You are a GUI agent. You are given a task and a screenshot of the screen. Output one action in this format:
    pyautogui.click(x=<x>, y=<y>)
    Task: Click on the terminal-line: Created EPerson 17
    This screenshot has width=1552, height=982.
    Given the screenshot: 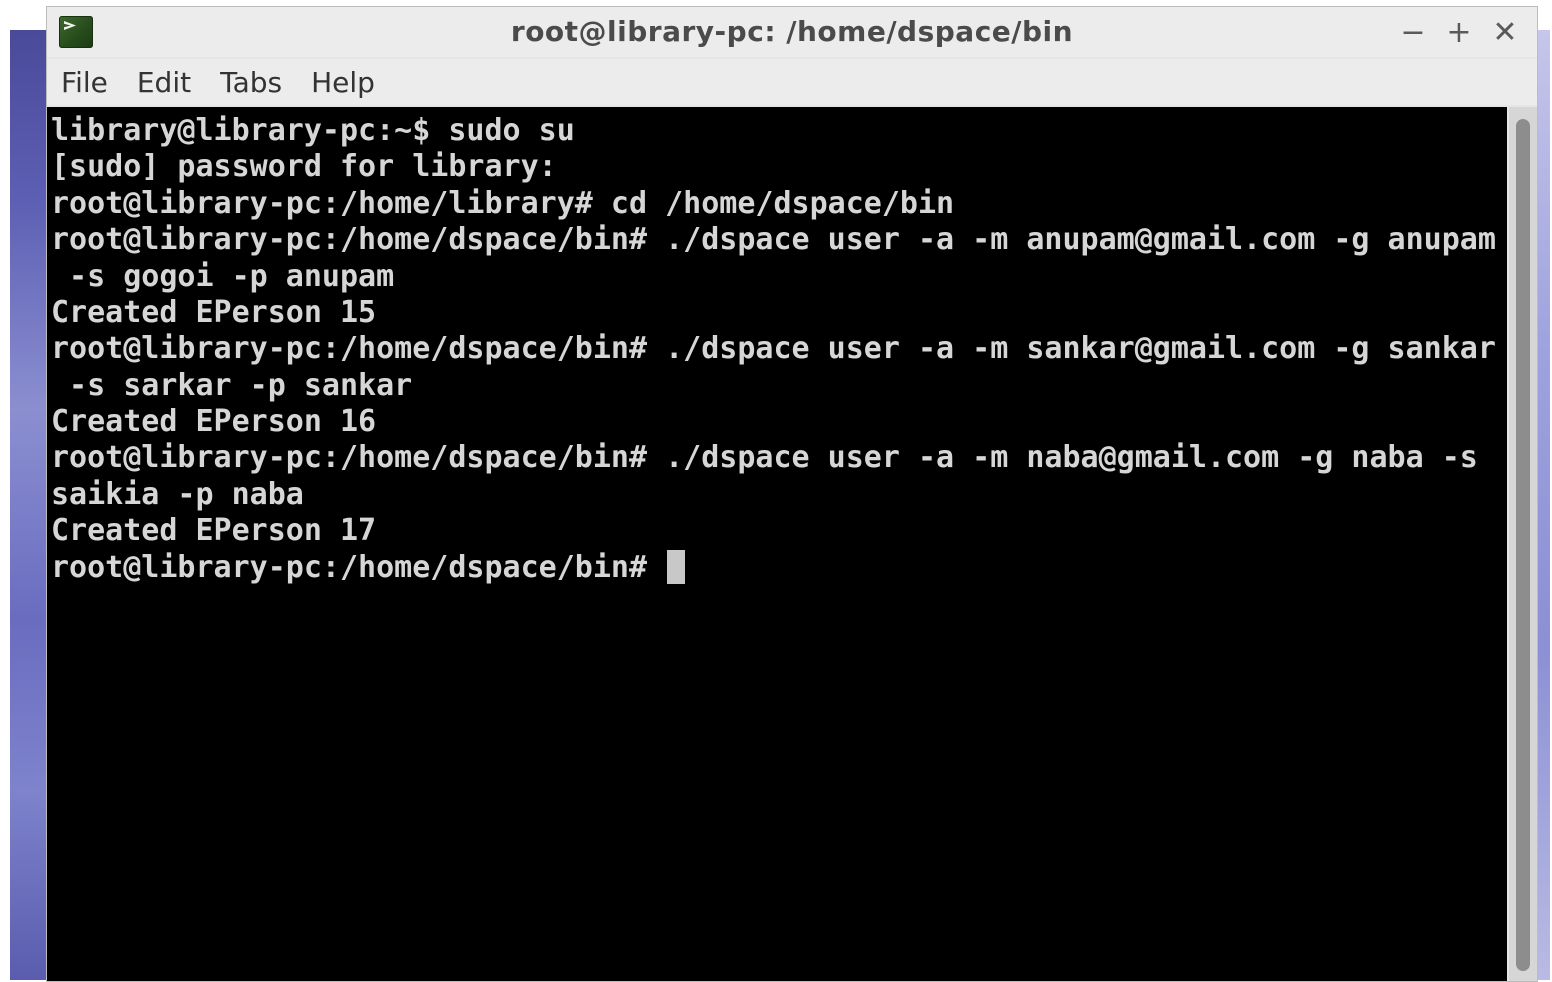 What is the action you would take?
    pyautogui.click(x=214, y=530)
    